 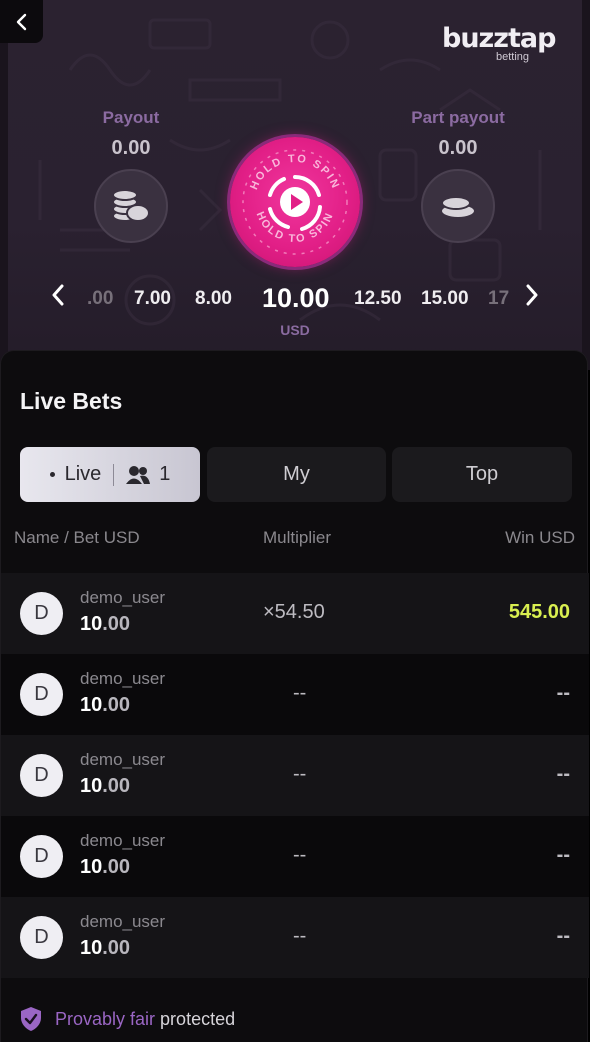 I want to click on spin-button-graphic: HOLD TO SPIN HOLD TO SPIN, so click(x=295, y=202).